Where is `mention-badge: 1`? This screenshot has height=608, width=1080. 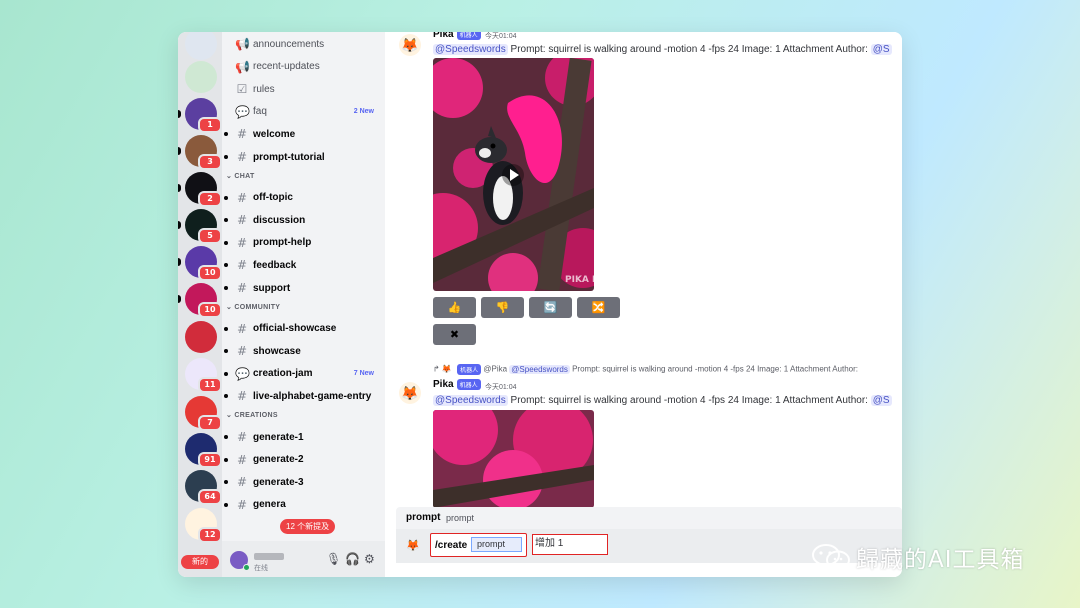 mention-badge: 1 is located at coordinates (210, 125).